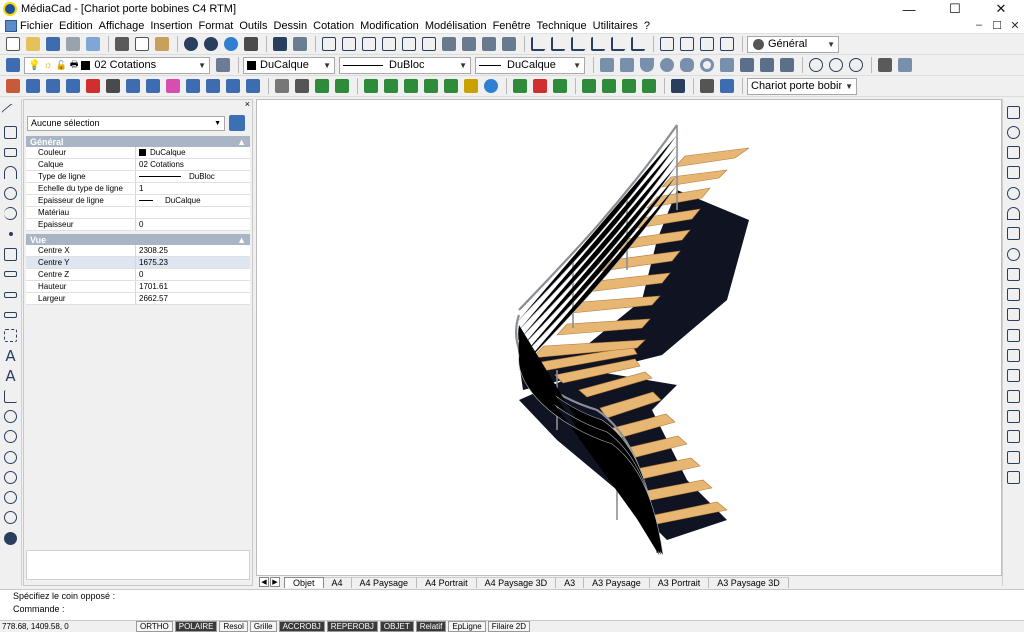  I want to click on tool-8-icon, so click(153, 86).